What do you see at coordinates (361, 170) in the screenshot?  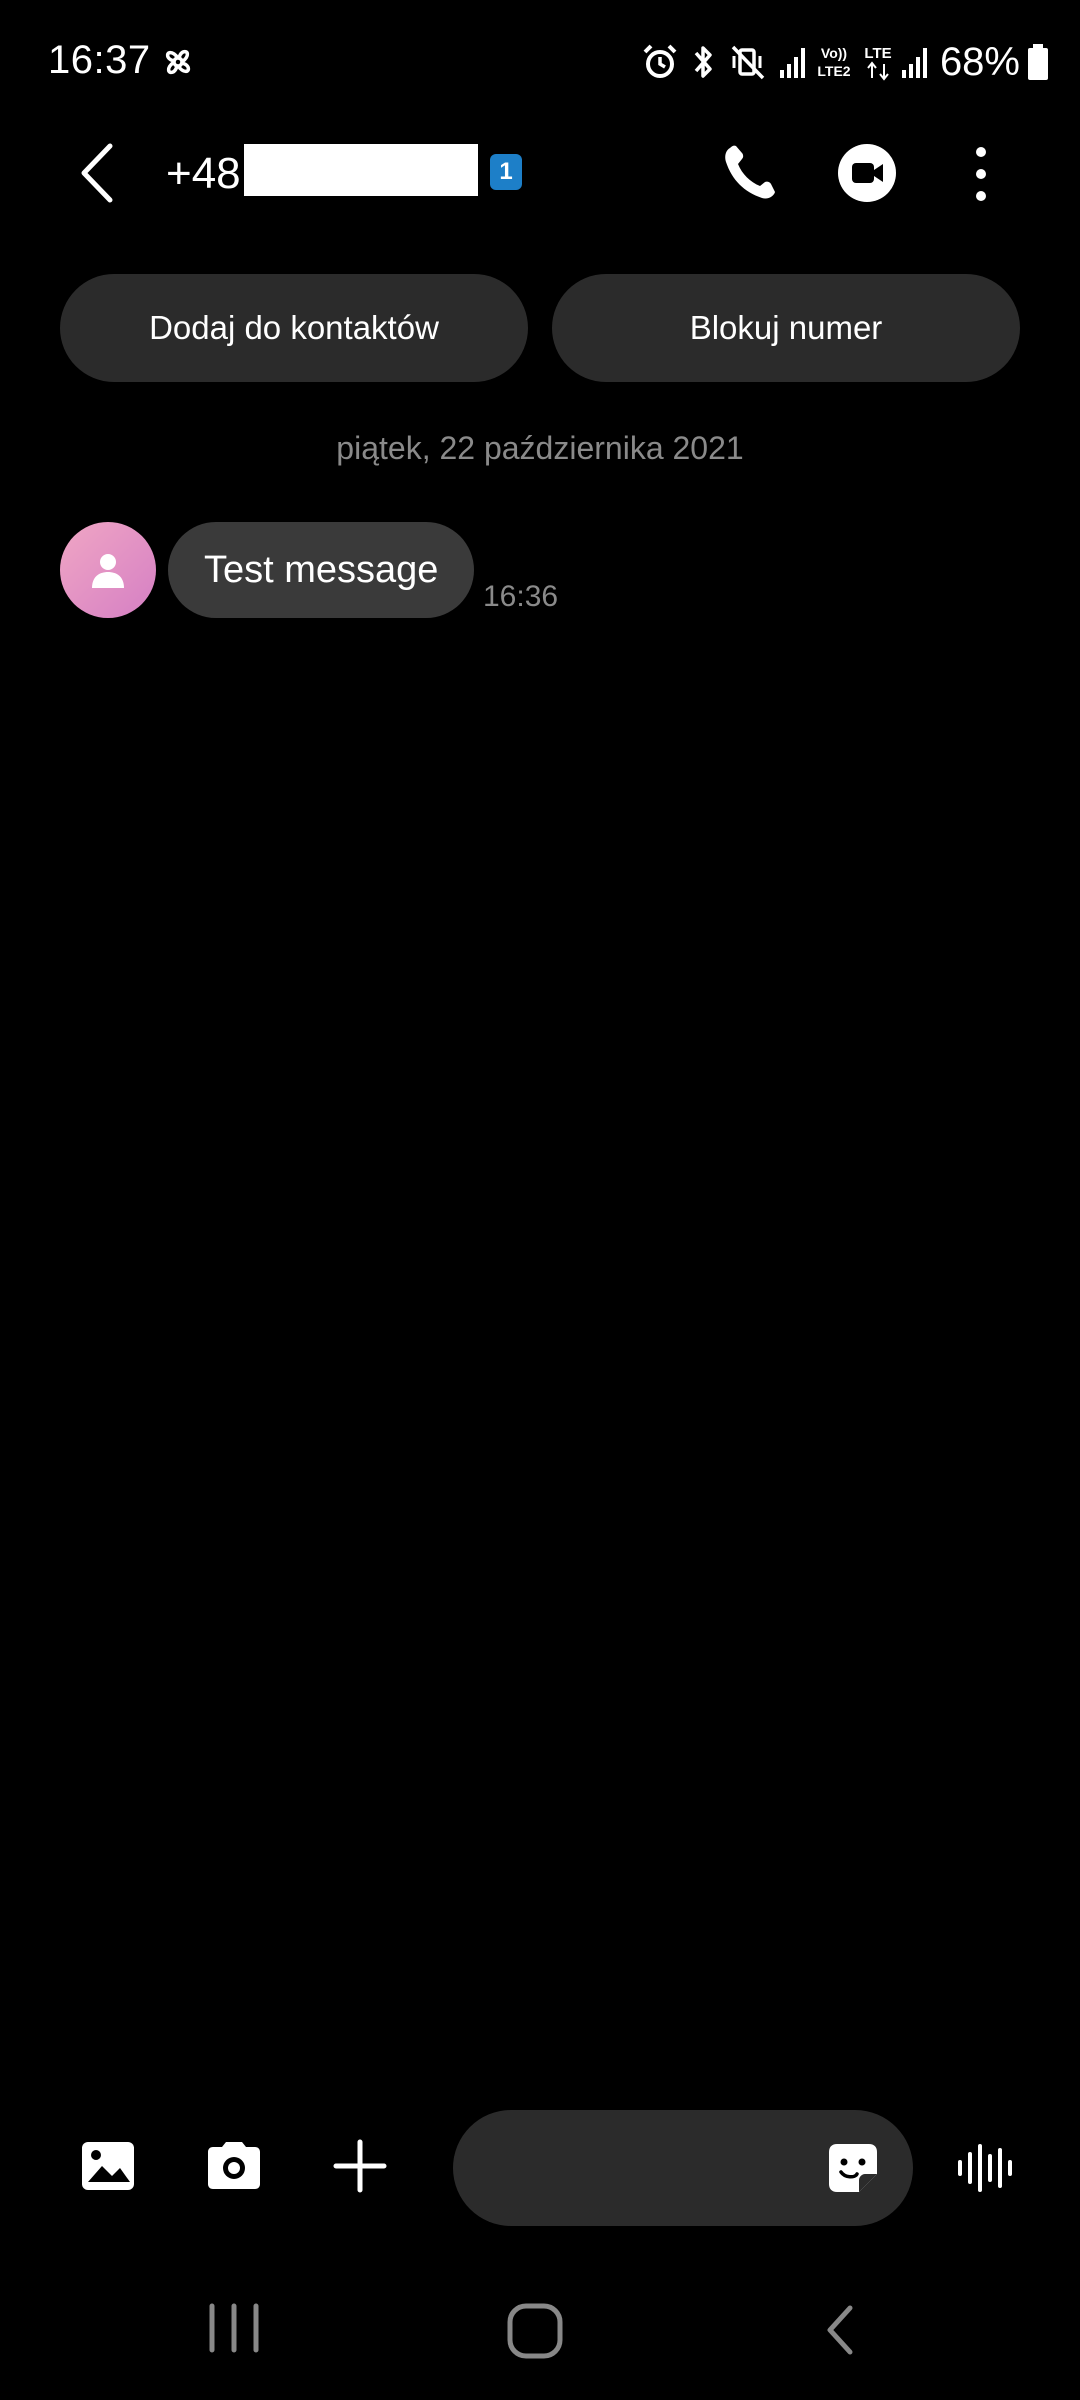 I see `redacted-number` at bounding box center [361, 170].